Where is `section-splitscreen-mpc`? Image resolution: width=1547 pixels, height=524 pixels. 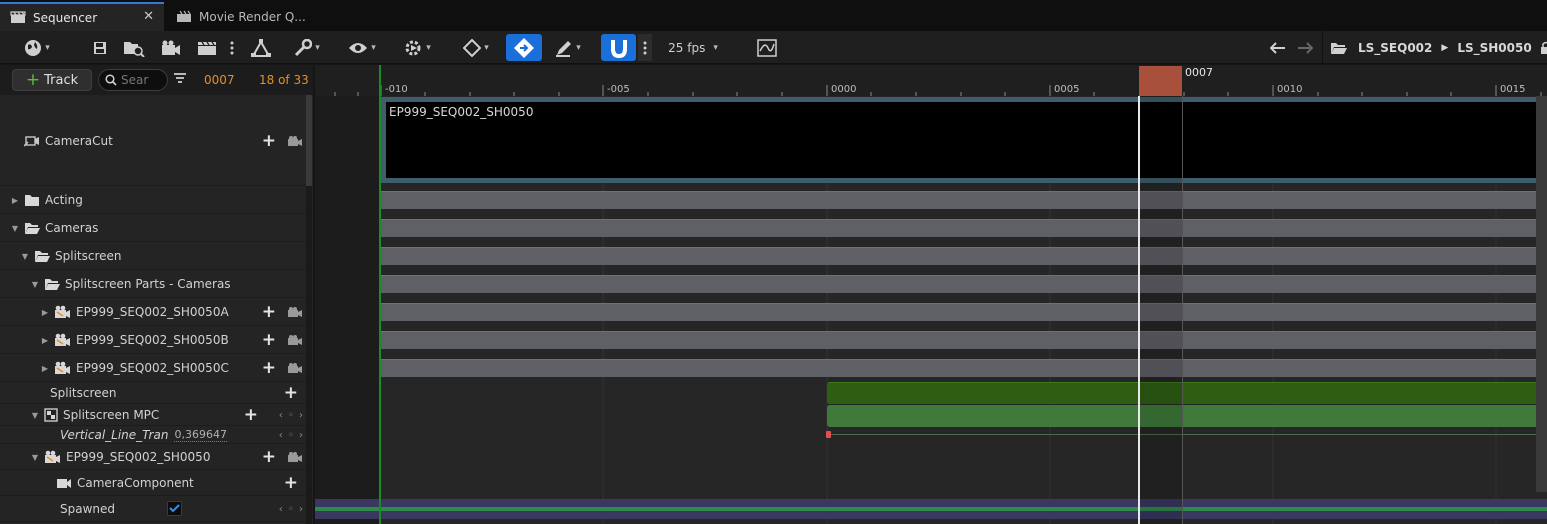 section-splitscreen-mpc is located at coordinates (1187, 416).